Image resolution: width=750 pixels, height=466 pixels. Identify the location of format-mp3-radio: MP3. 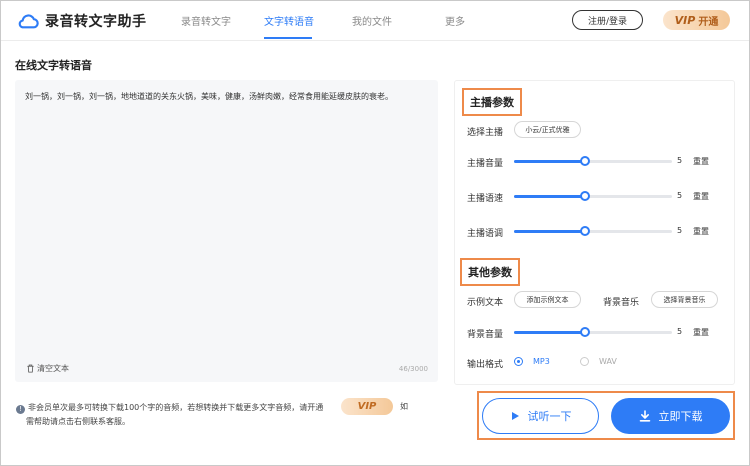
(532, 361).